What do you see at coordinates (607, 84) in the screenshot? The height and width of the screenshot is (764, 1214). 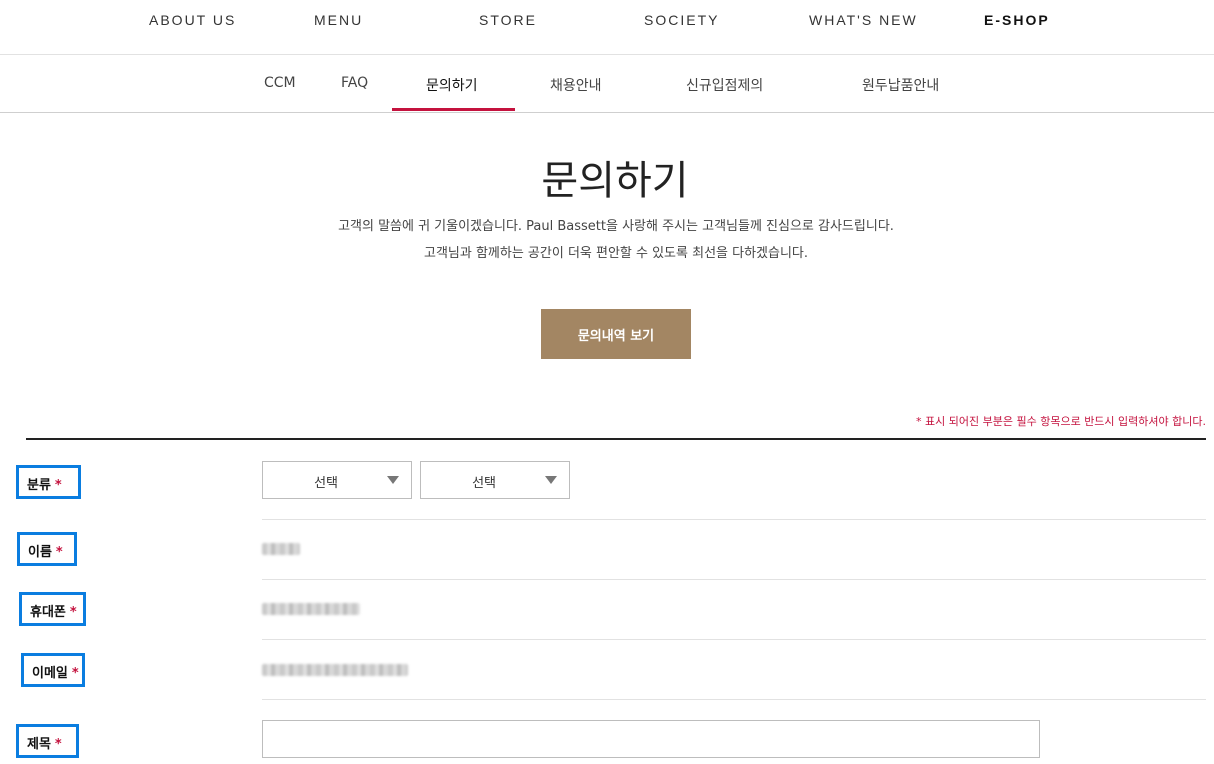 I see `sub-nav: CCM FAQ 문의하기 채용안내 신규입점제의 원두납품안내` at bounding box center [607, 84].